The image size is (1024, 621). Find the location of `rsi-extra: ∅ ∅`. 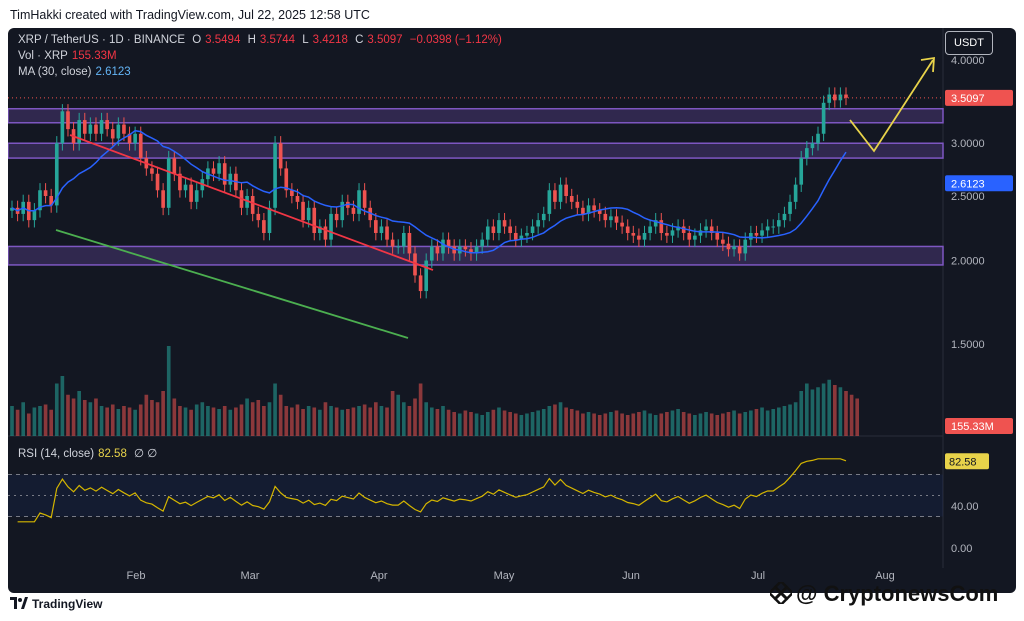

rsi-extra: ∅ ∅ is located at coordinates (146, 454).